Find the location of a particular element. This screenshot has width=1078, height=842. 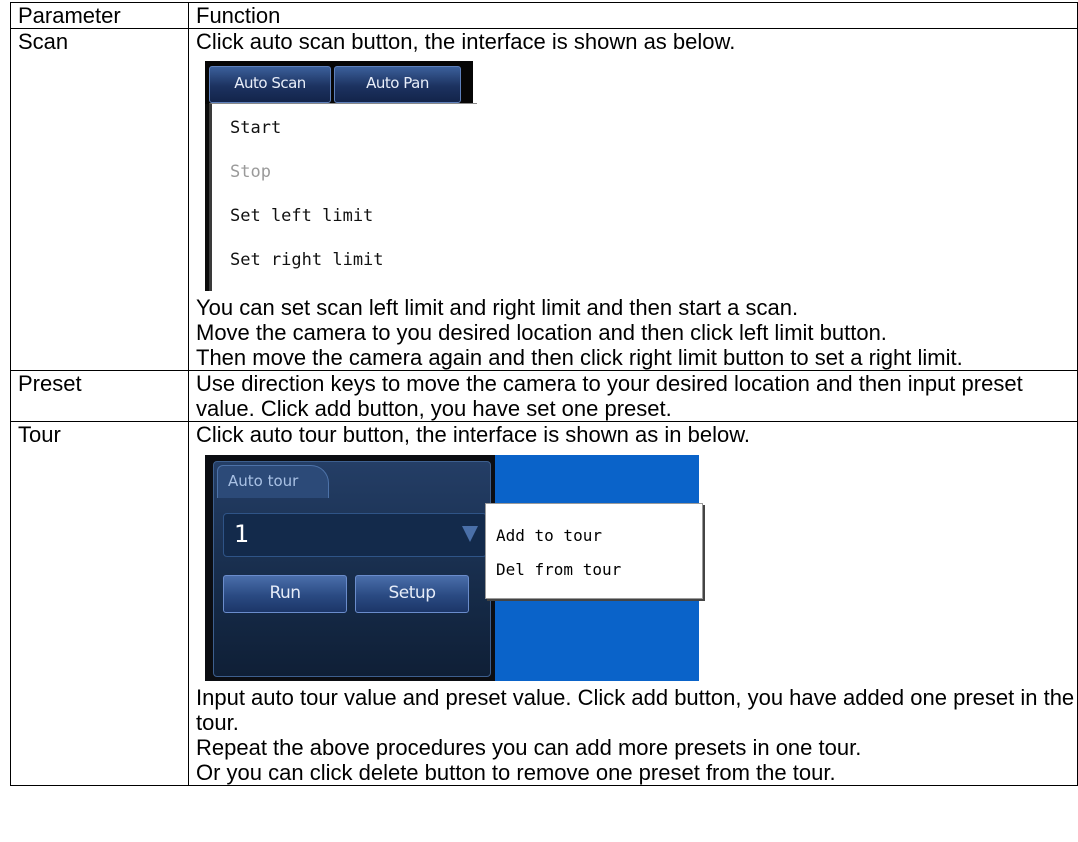

dropdown-arrow-icon is located at coordinates (470, 534).